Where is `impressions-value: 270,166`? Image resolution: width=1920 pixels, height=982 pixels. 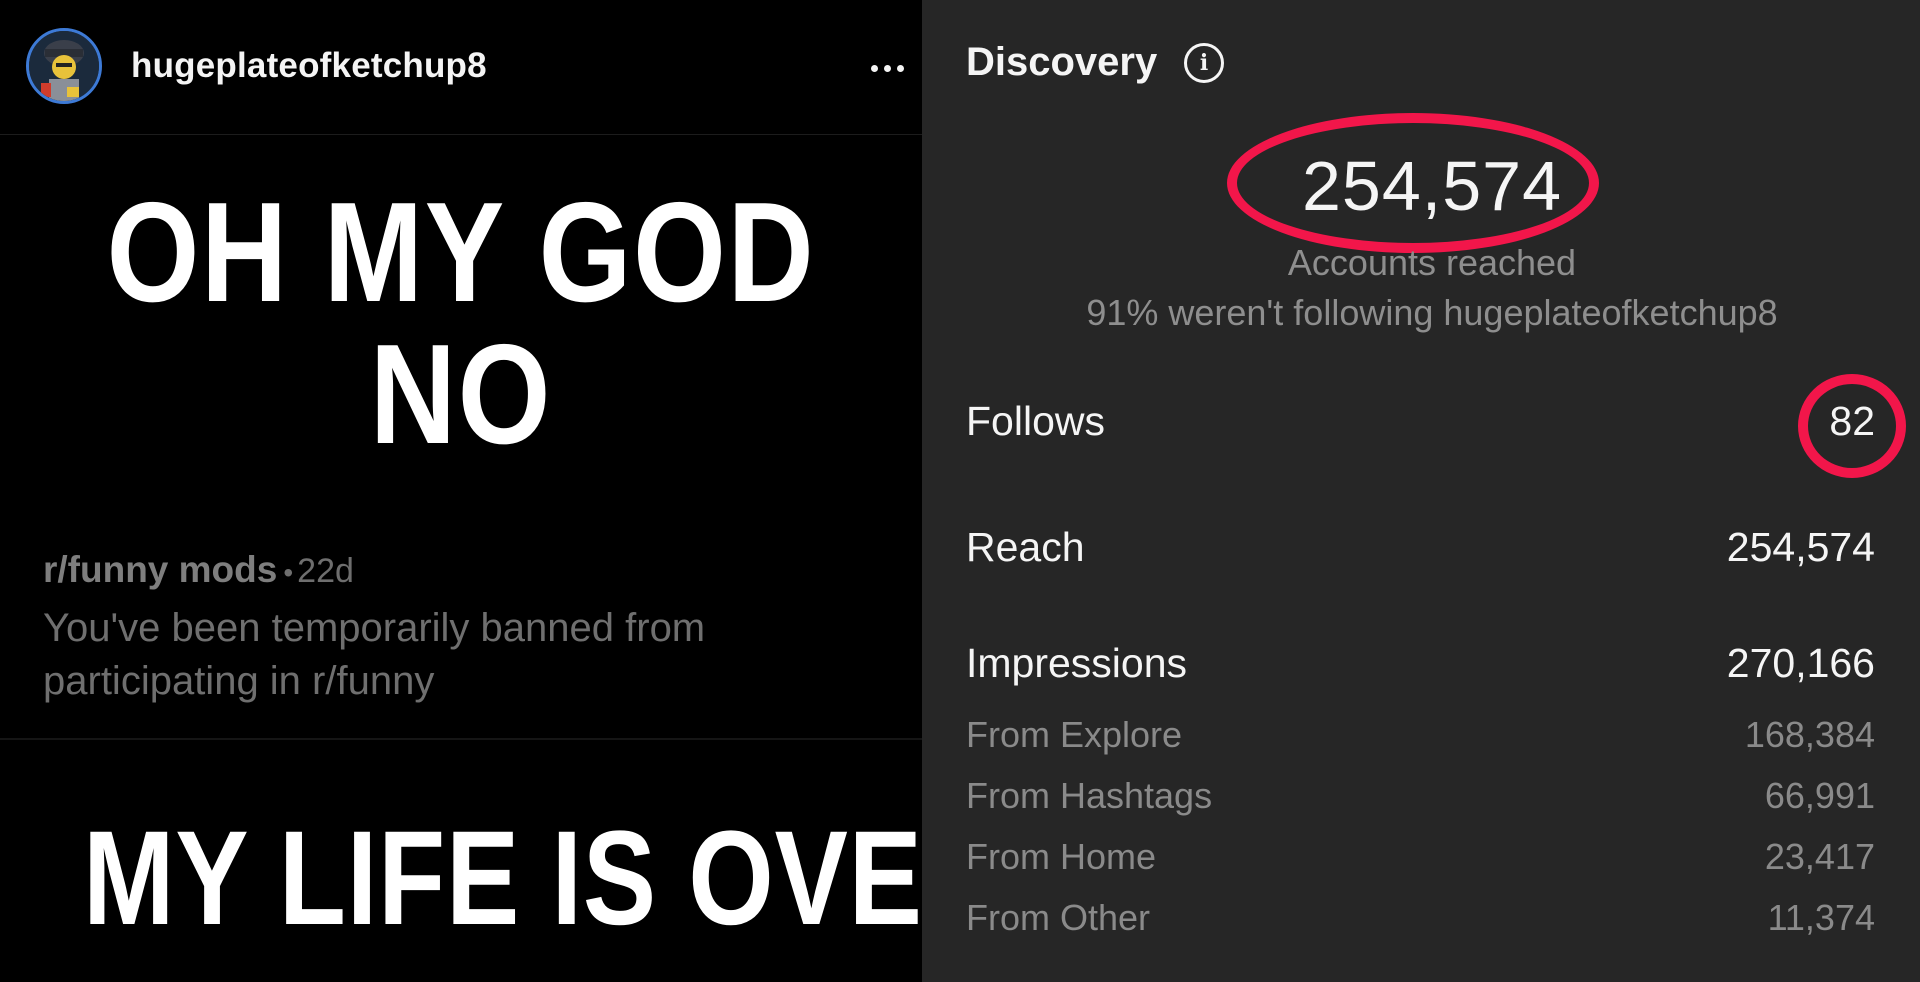
impressions-value: 270,166 is located at coordinates (1800, 663).